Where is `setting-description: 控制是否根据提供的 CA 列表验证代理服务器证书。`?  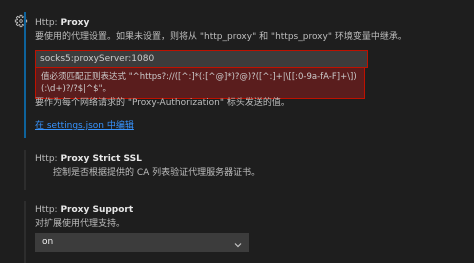
setting-description: 控制是否根据提供的 CA 列表验证代理服务器证书。 is located at coordinates (157, 173).